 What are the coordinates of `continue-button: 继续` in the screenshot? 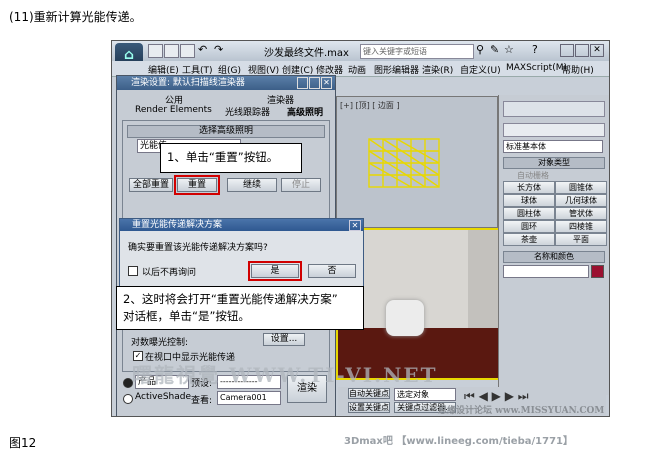 It's located at (252, 185).